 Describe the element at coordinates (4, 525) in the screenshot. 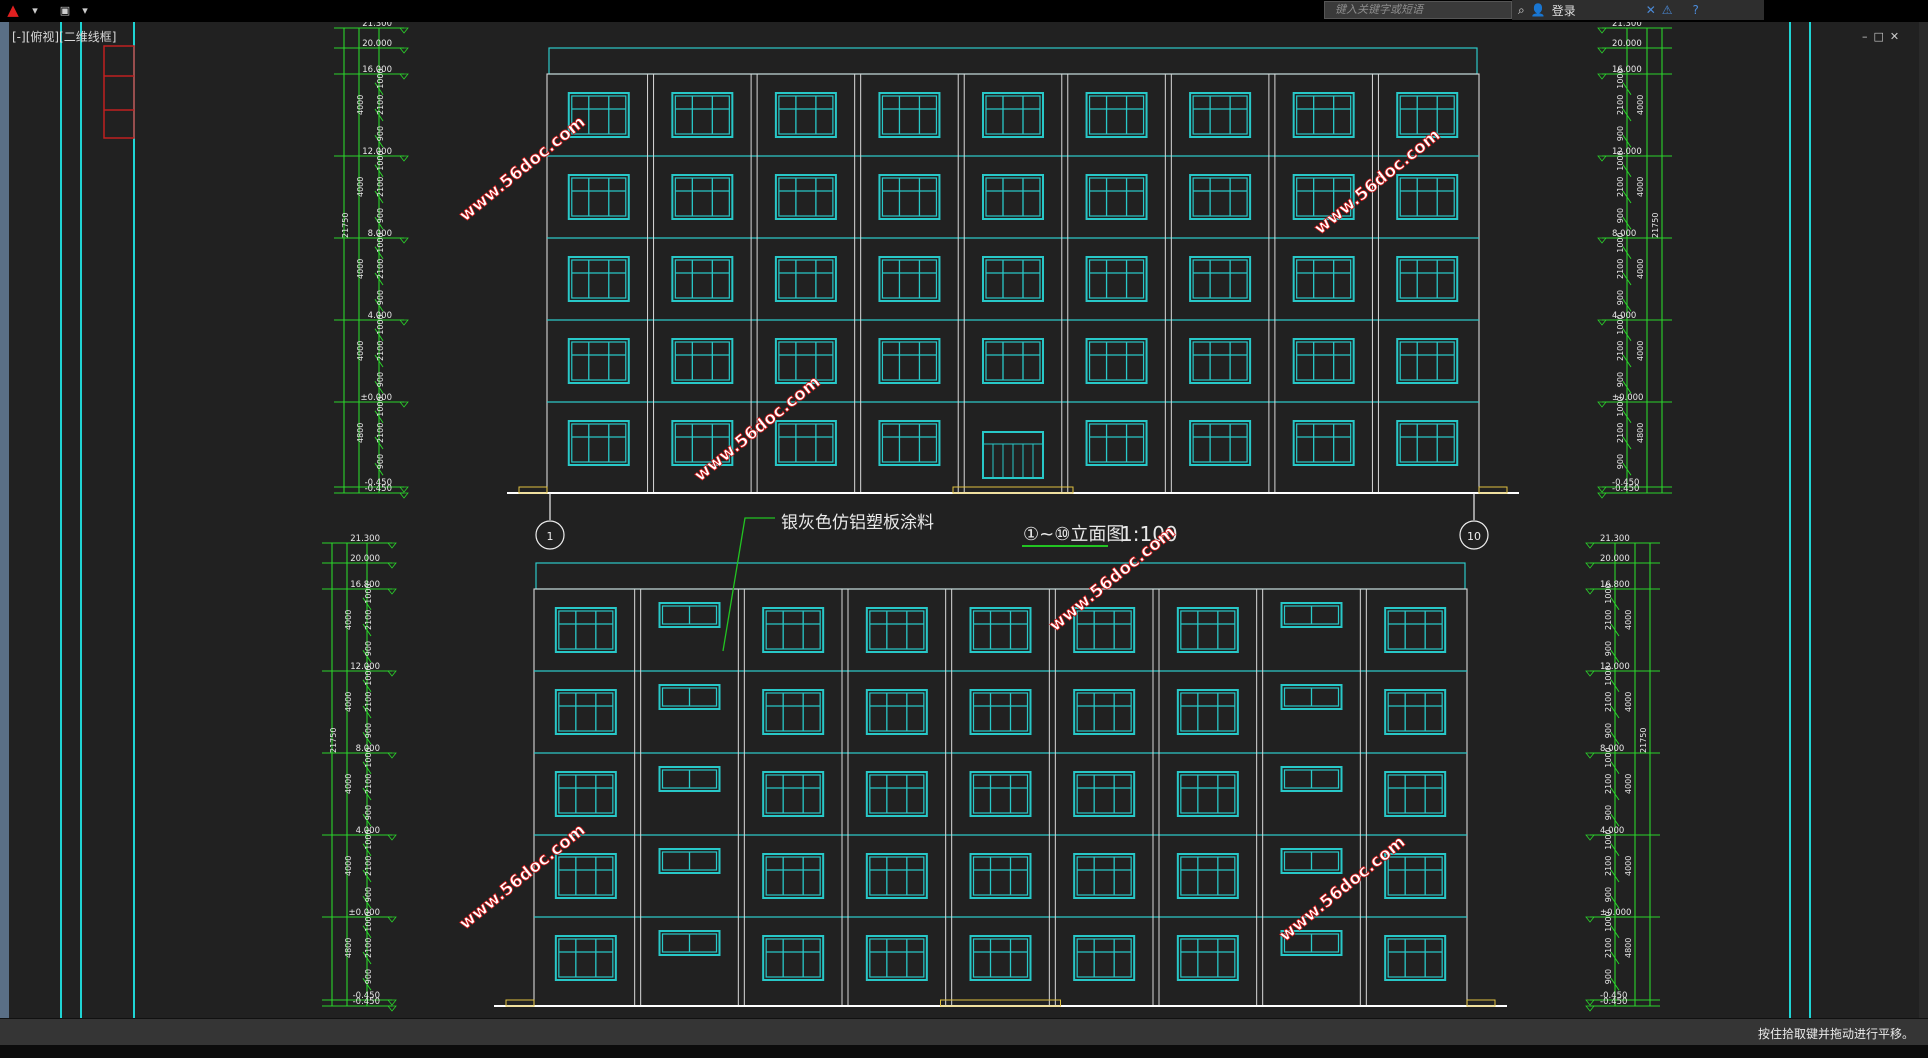

I see `tool-palette-strip` at that location.